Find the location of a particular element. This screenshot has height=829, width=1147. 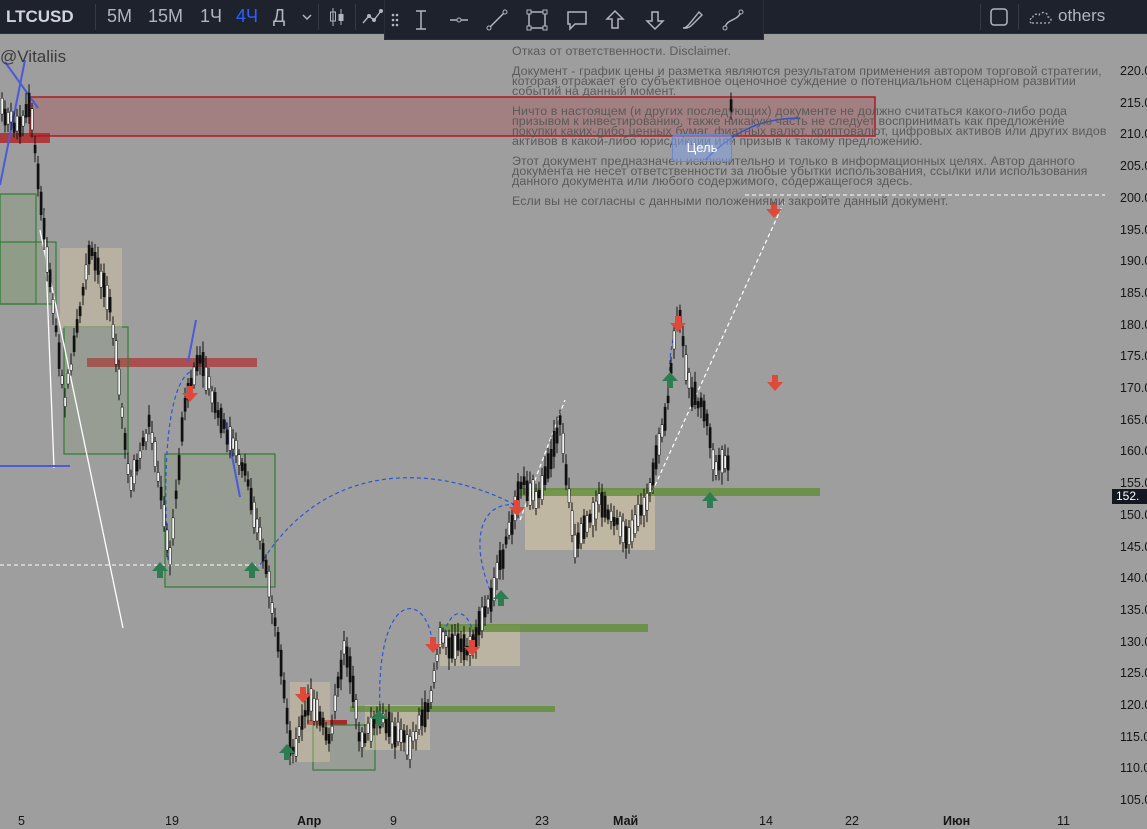

price-axis-label: 220.0 is located at coordinates (1133, 71).